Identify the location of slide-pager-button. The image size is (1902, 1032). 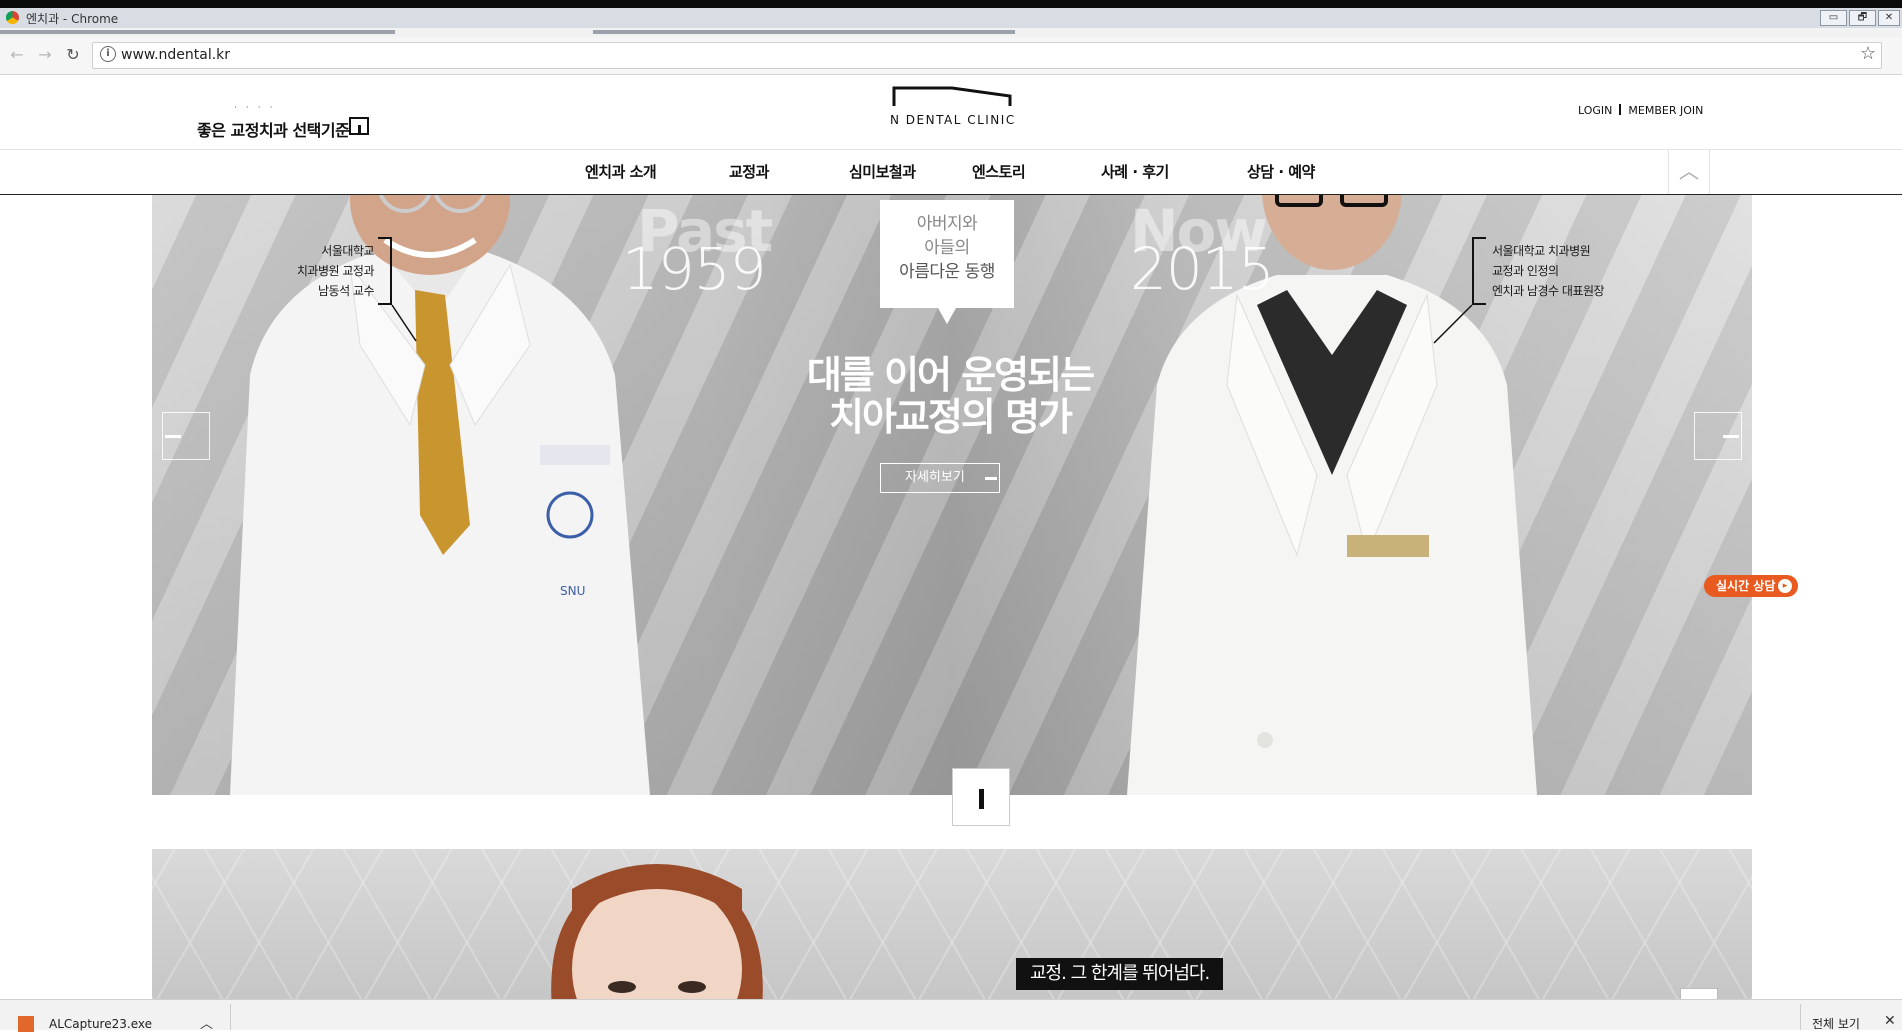
(981, 797).